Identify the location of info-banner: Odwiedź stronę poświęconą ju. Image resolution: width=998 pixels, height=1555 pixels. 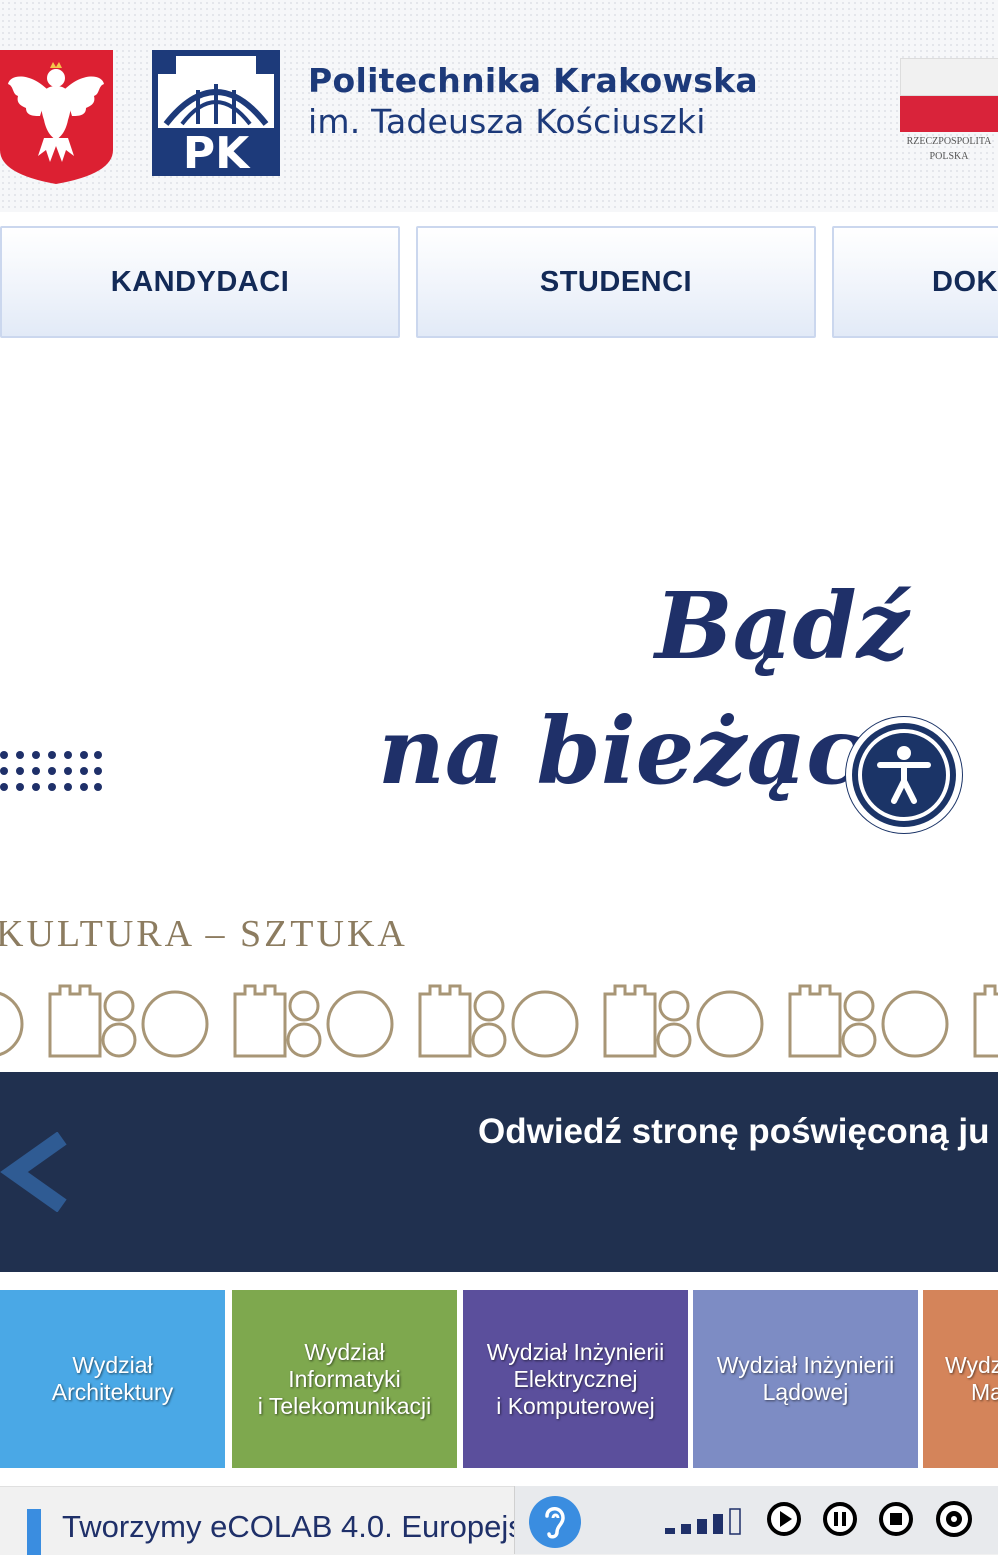
(499, 1172).